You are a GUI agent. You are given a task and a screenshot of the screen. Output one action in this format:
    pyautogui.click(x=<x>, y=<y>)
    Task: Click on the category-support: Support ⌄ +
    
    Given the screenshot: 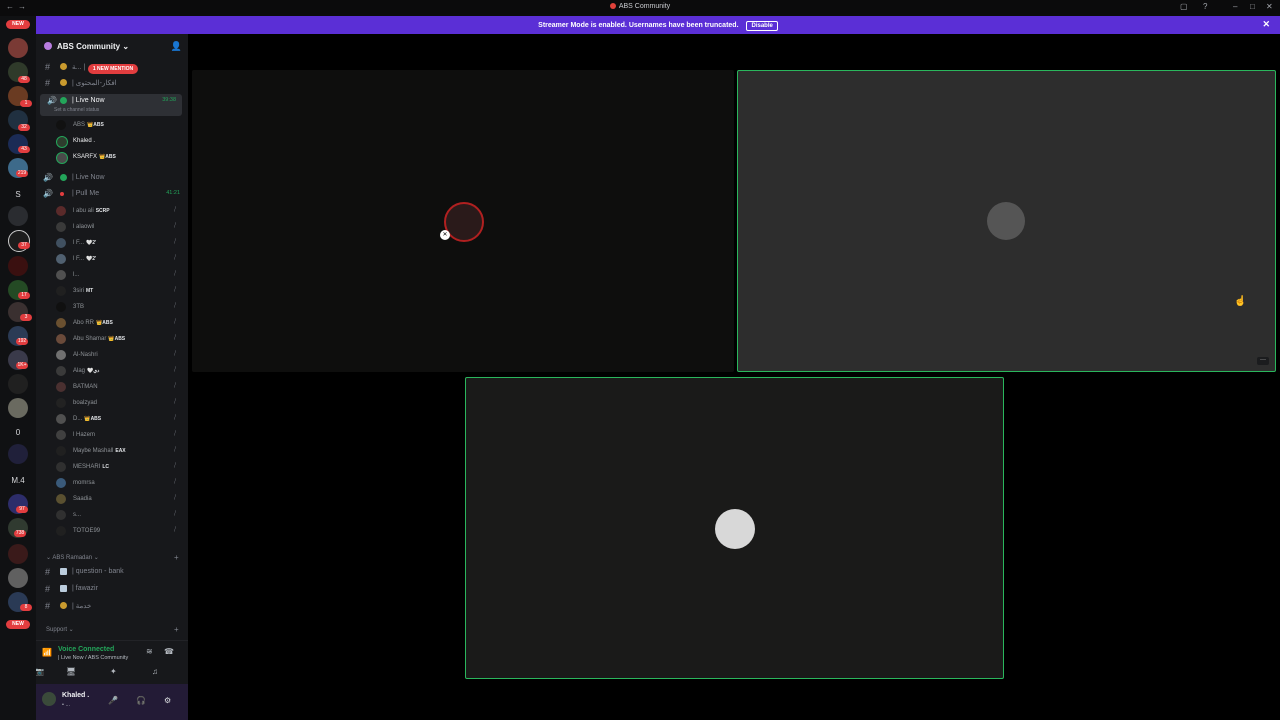 What is the action you would take?
    pyautogui.click(x=112, y=629)
    